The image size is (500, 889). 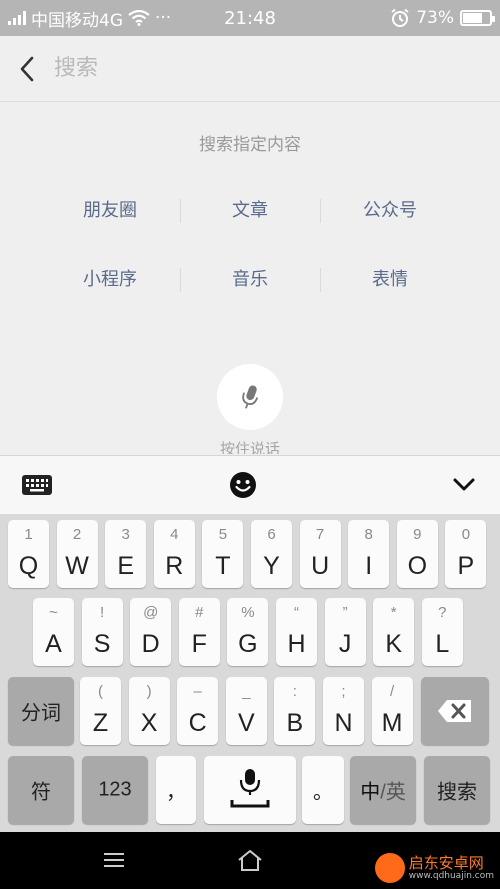 I want to click on keyboard-toolbar, so click(x=250, y=484).